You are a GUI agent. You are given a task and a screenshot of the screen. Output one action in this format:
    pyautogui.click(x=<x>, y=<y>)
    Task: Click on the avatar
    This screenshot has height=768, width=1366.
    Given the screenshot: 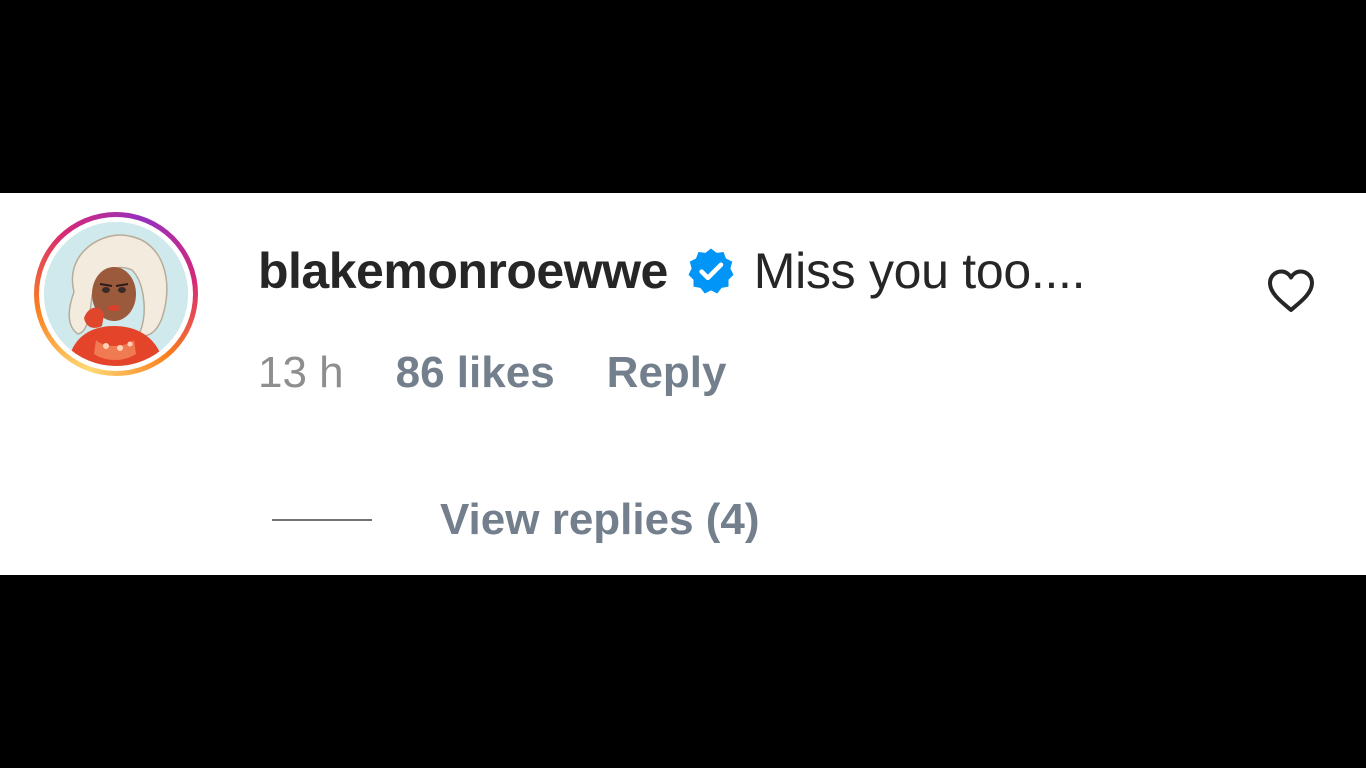 What is the action you would take?
    pyautogui.click(x=116, y=294)
    